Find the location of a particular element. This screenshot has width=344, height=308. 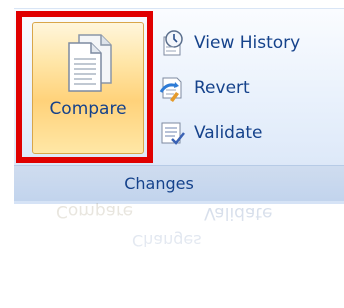

group-label: Changes is located at coordinates (159, 183).